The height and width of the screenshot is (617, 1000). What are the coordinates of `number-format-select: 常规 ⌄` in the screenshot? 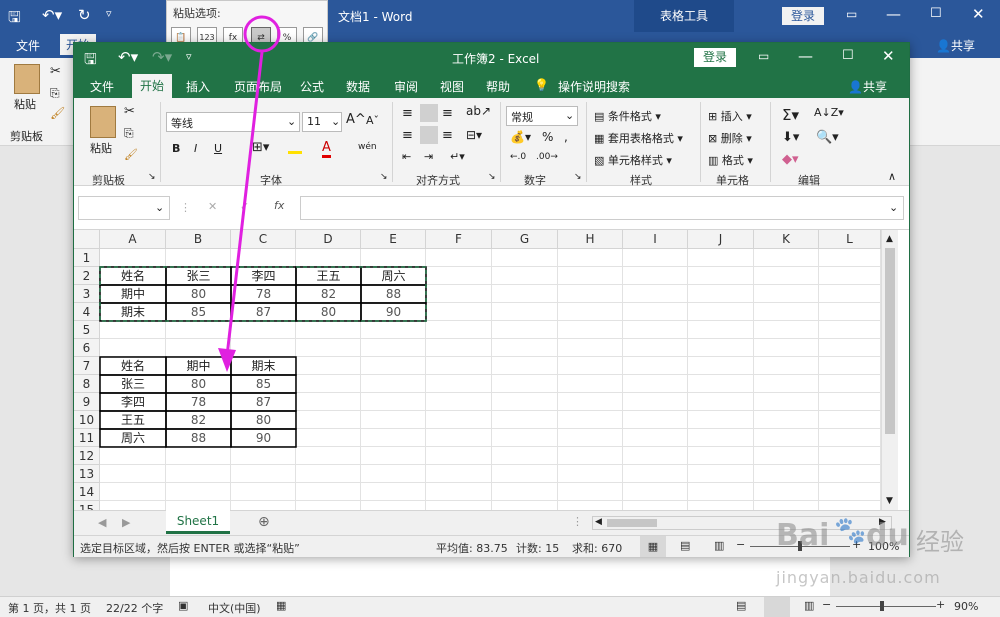 It's located at (542, 116).